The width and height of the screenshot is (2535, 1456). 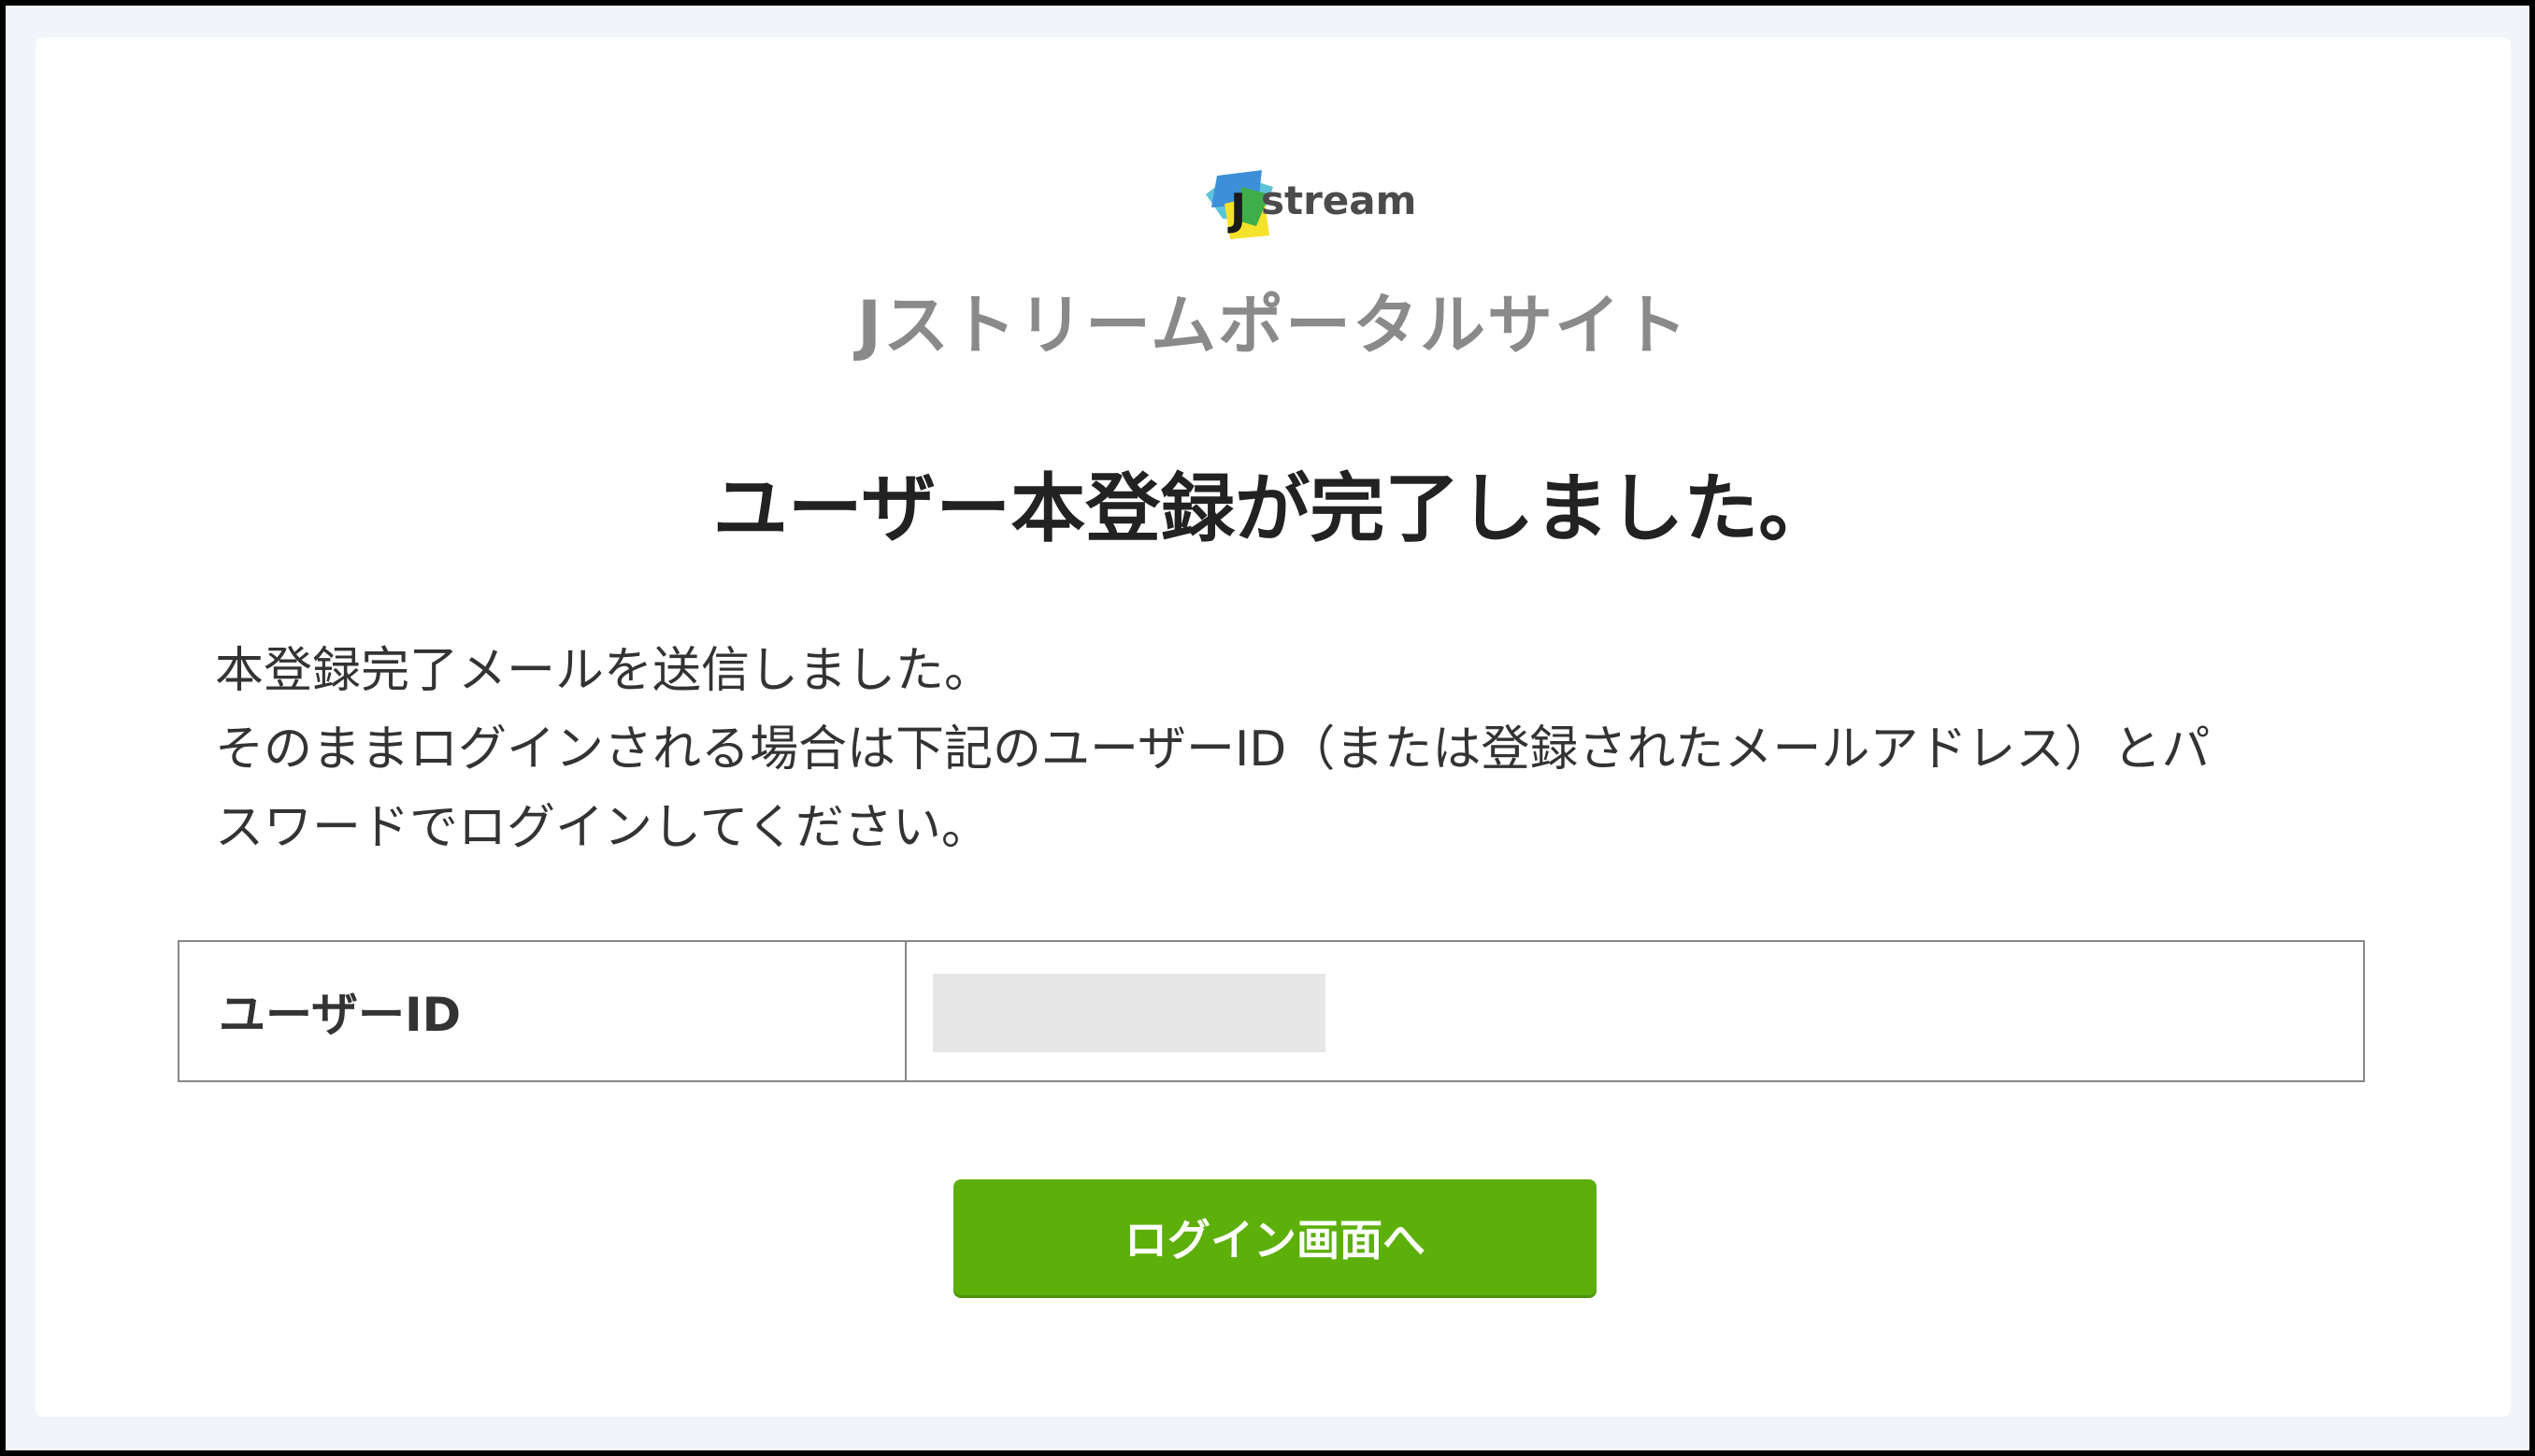 What do you see at coordinates (1635, 1011) in the screenshot?
I see `user-id-value-cell` at bounding box center [1635, 1011].